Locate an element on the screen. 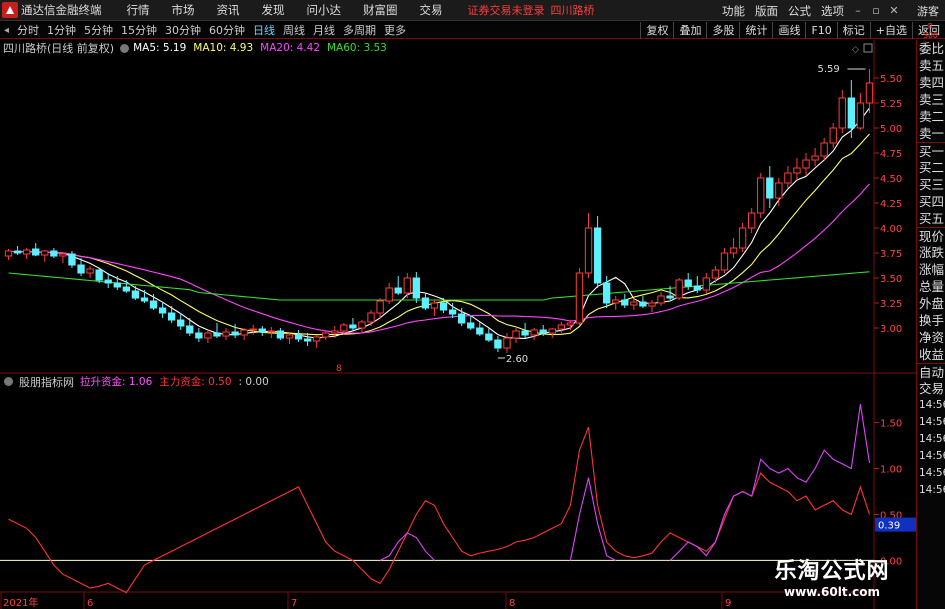 This screenshot has height=609, width=945. menu-news: 资讯 is located at coordinates (228, 10).